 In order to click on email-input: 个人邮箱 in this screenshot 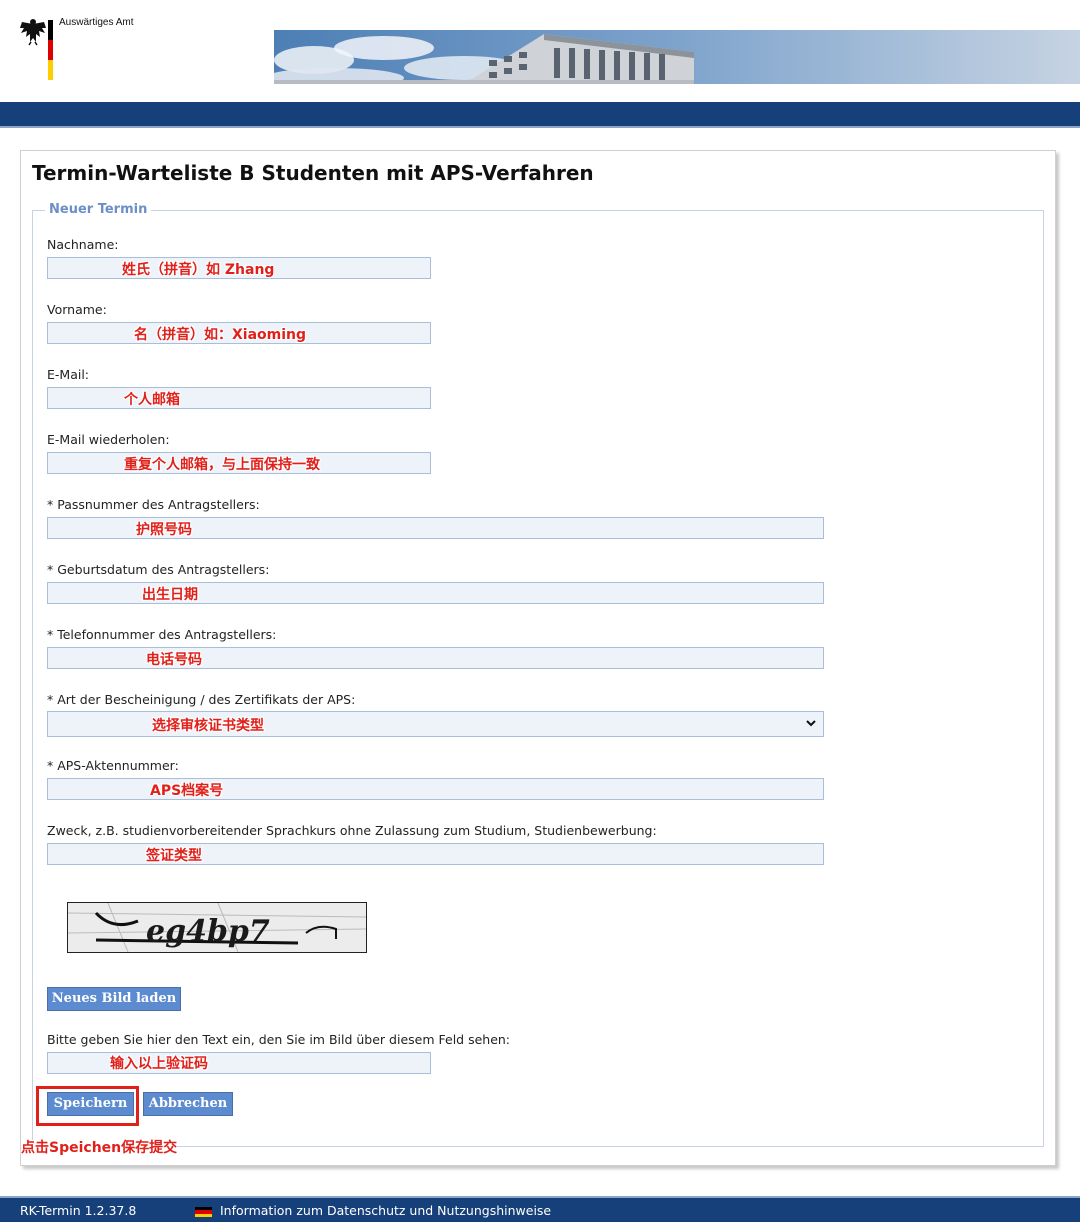, I will do `click(239, 398)`.